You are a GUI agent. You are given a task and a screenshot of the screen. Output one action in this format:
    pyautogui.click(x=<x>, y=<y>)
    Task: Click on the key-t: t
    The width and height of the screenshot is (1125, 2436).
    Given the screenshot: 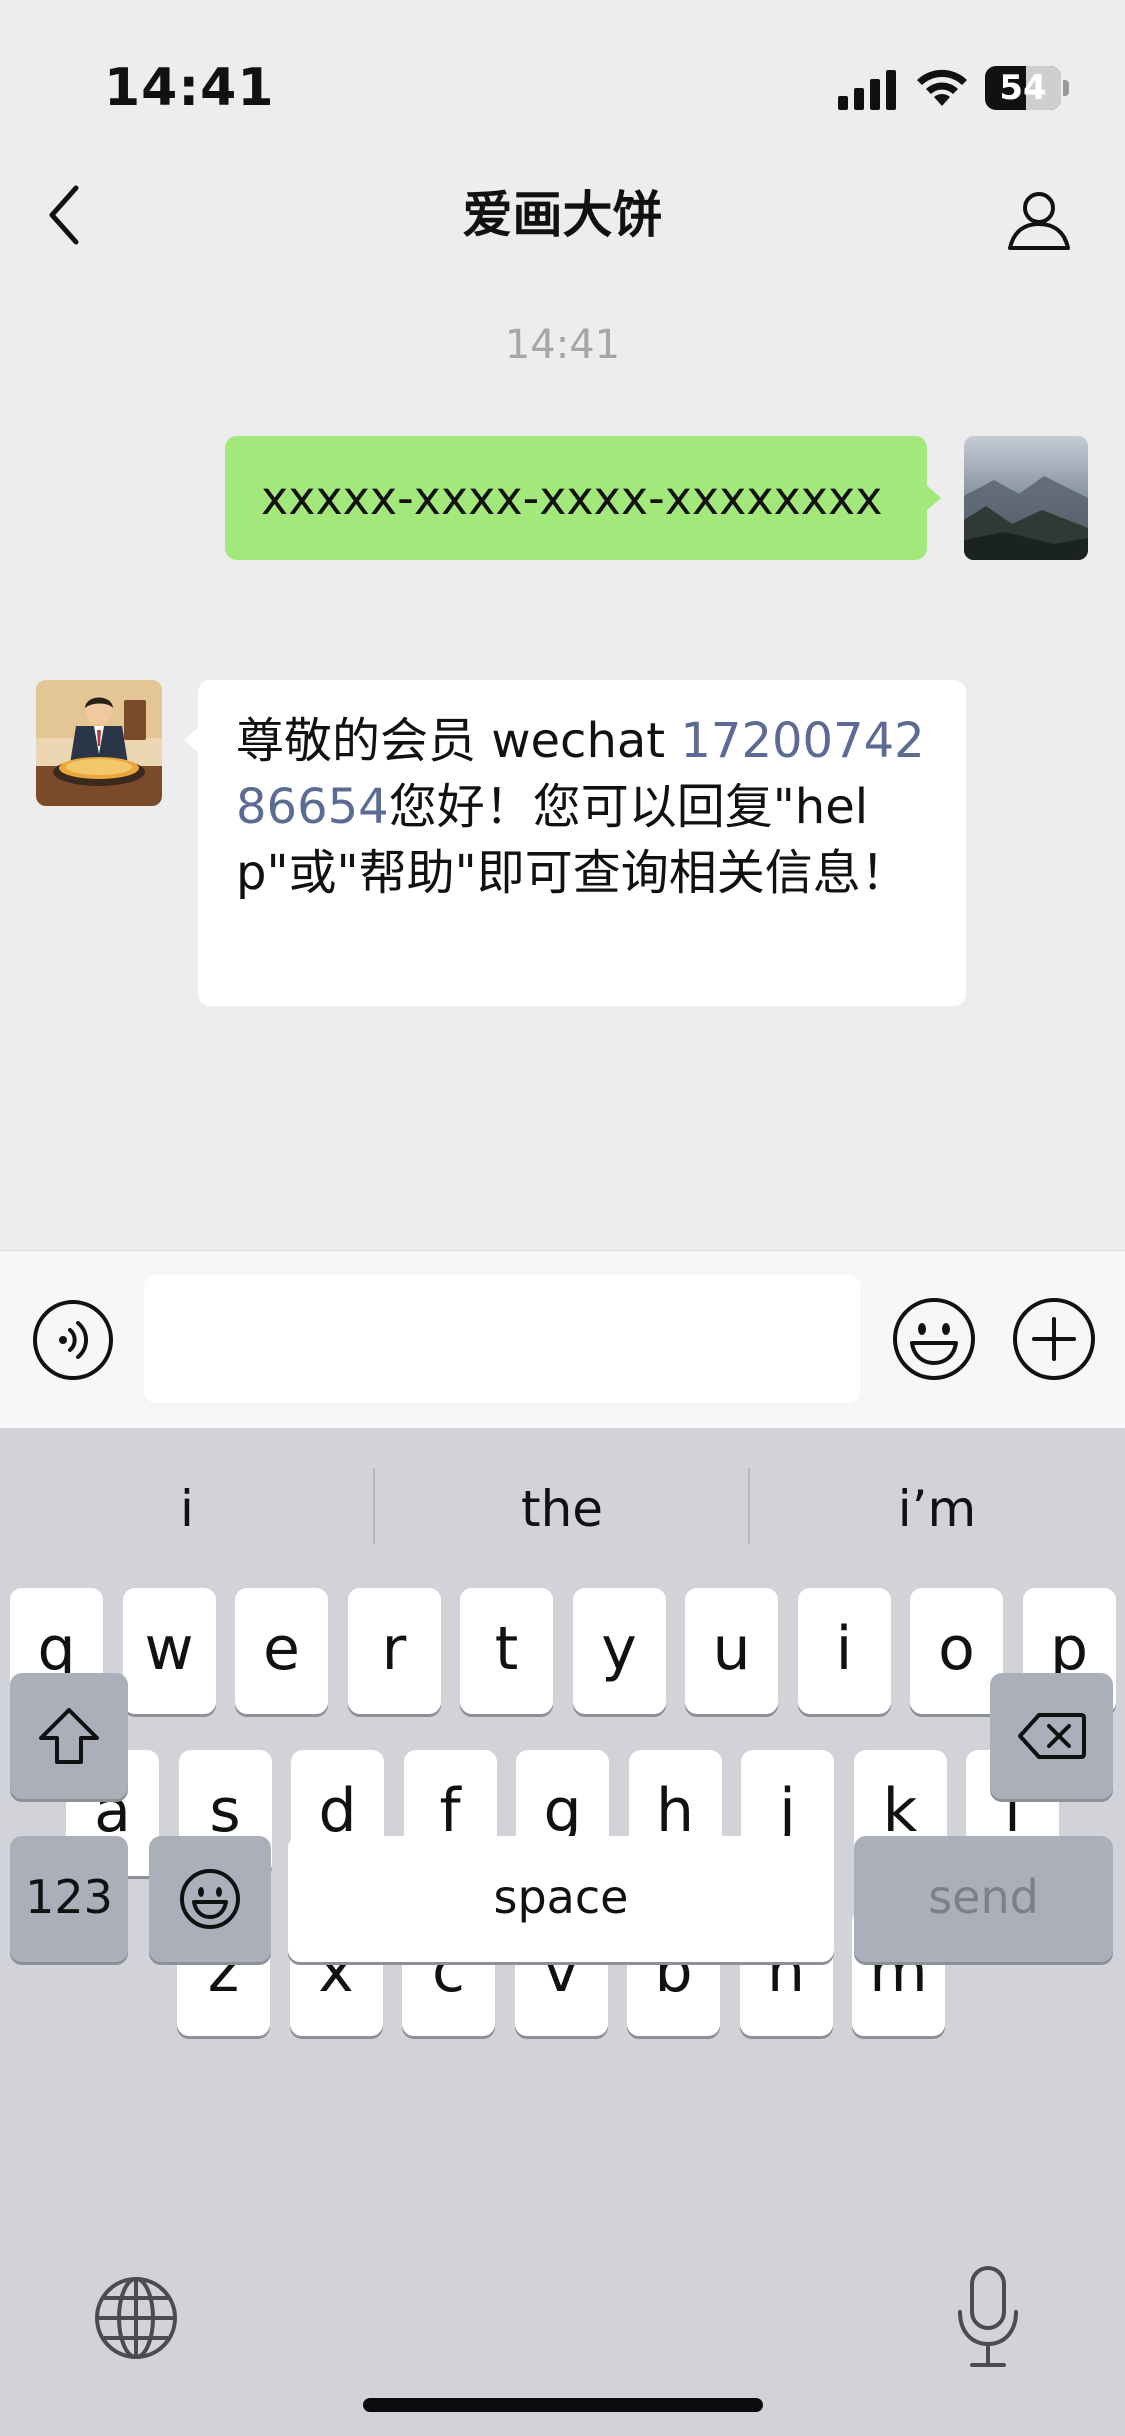 What is the action you would take?
    pyautogui.click(x=506, y=1651)
    